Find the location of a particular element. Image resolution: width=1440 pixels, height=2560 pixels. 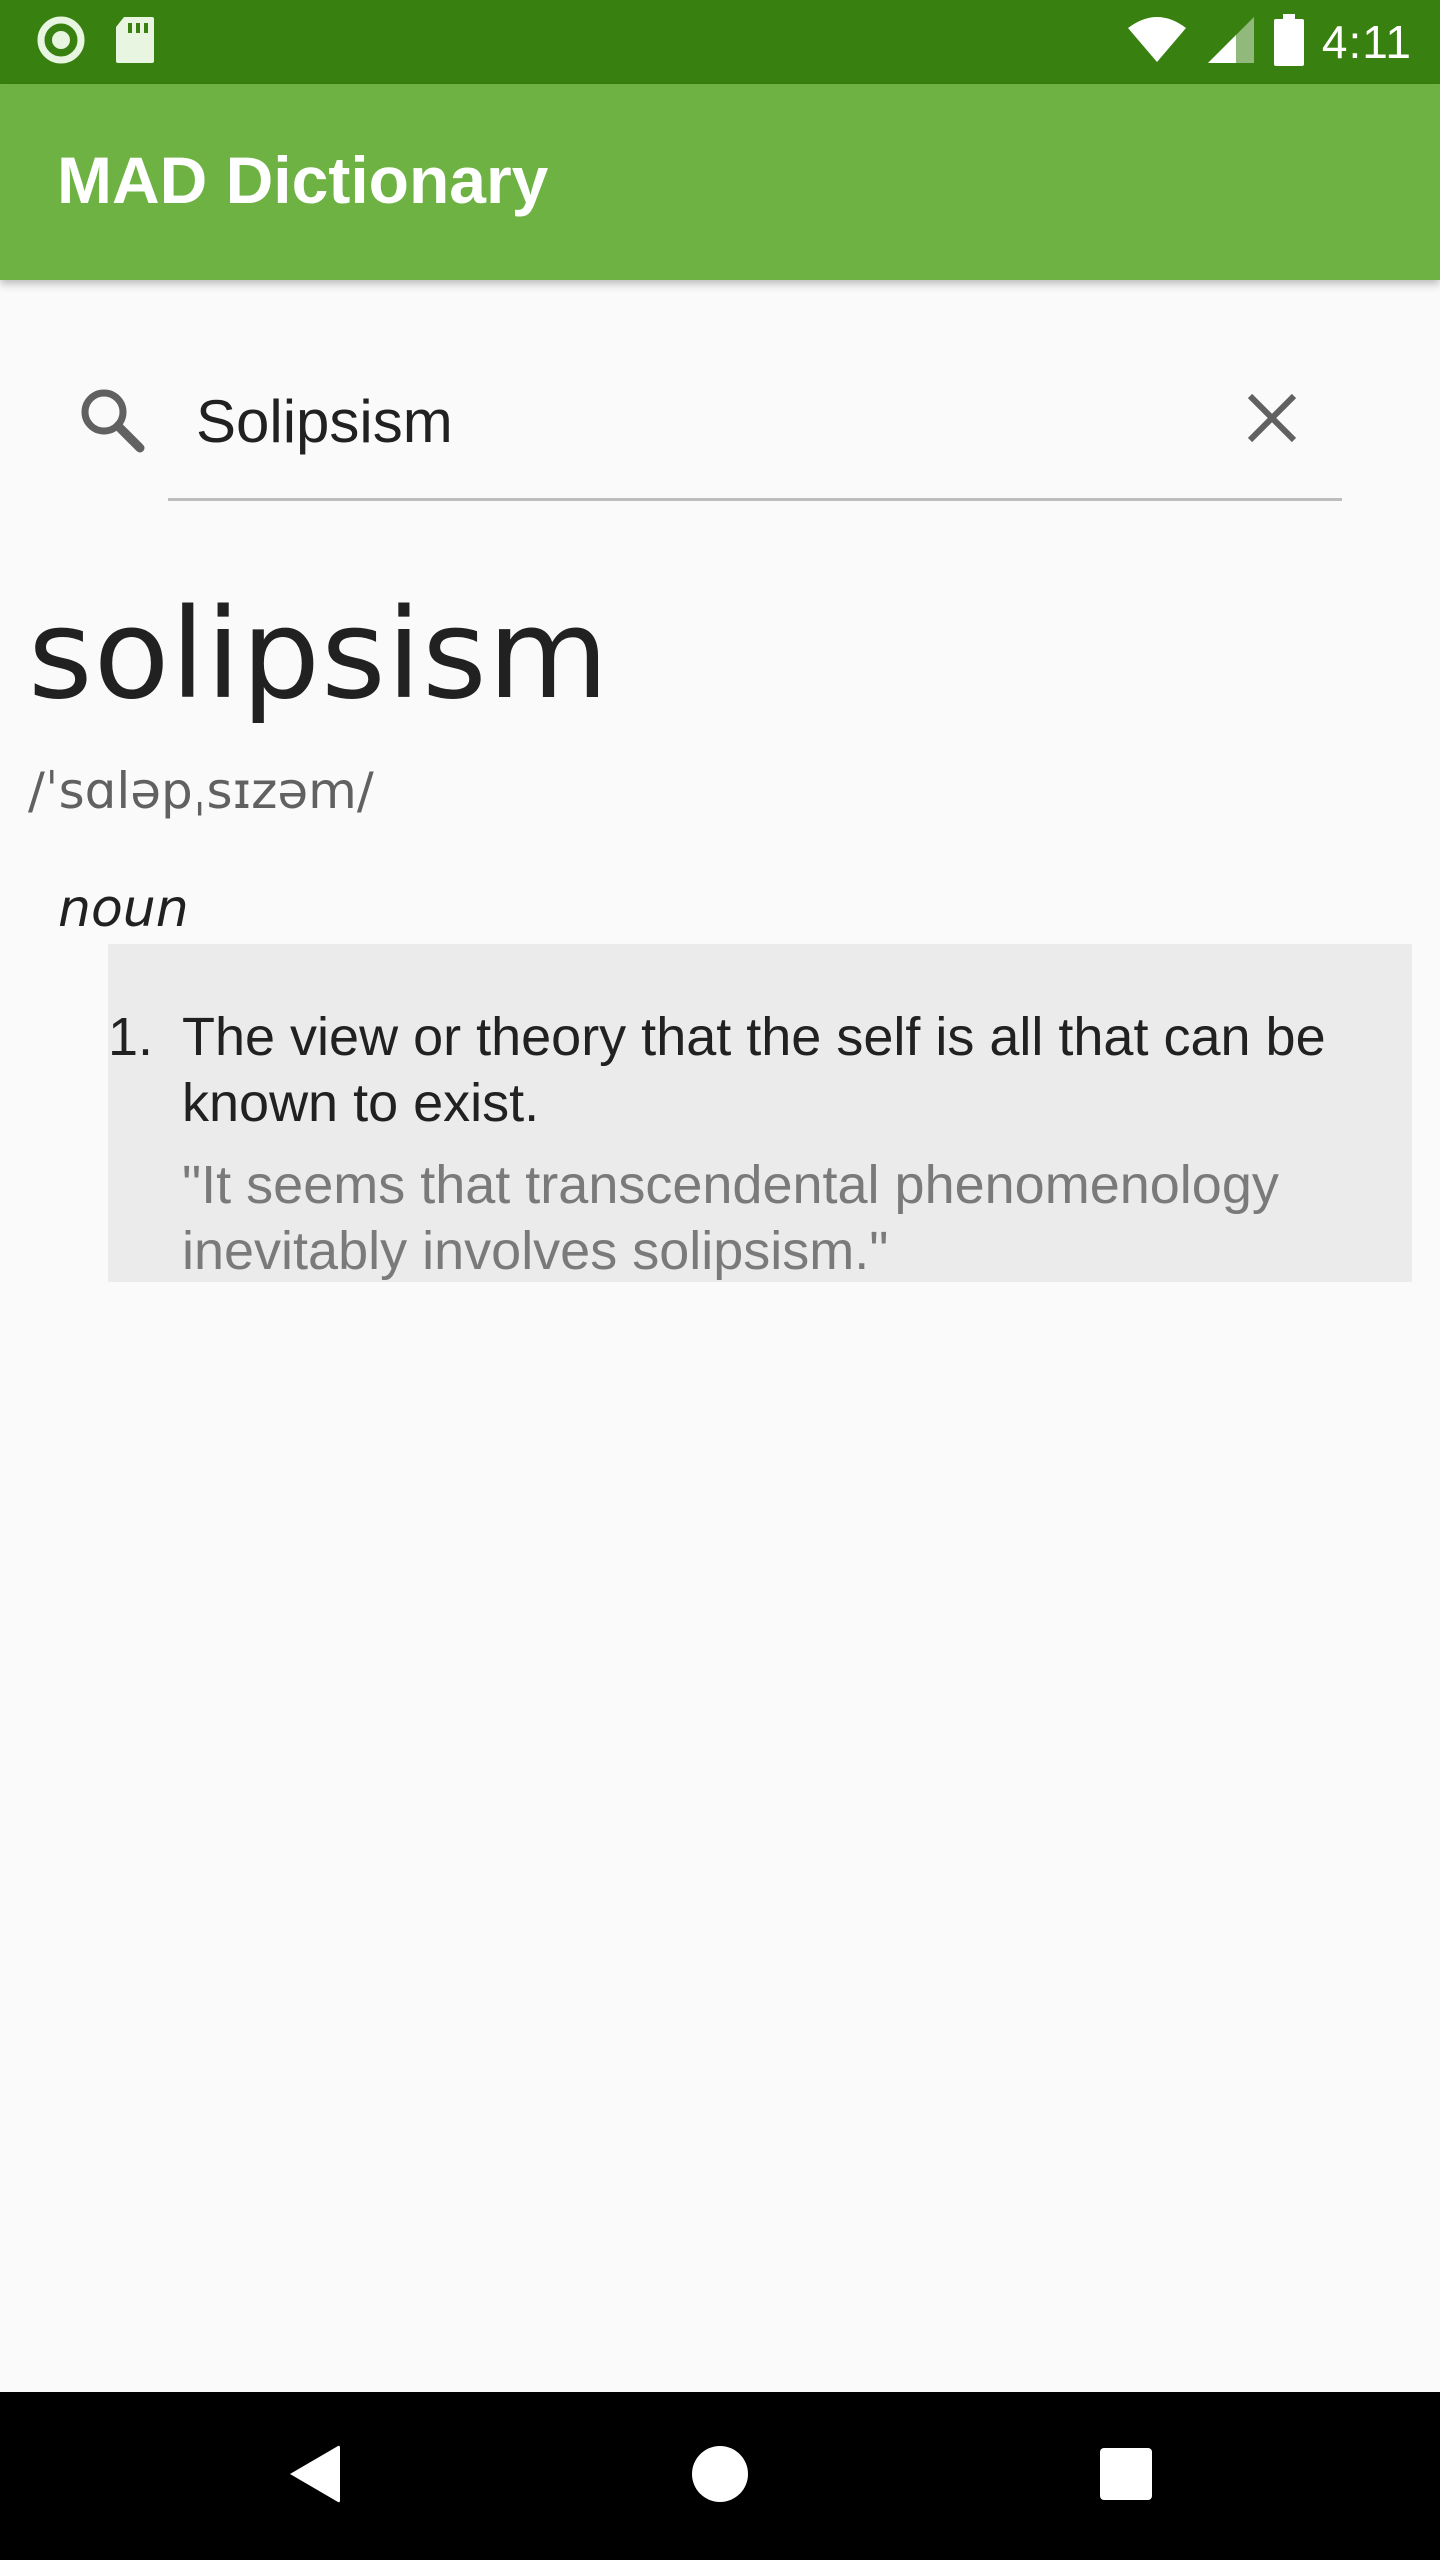

navigation-bar is located at coordinates (720, 2476).